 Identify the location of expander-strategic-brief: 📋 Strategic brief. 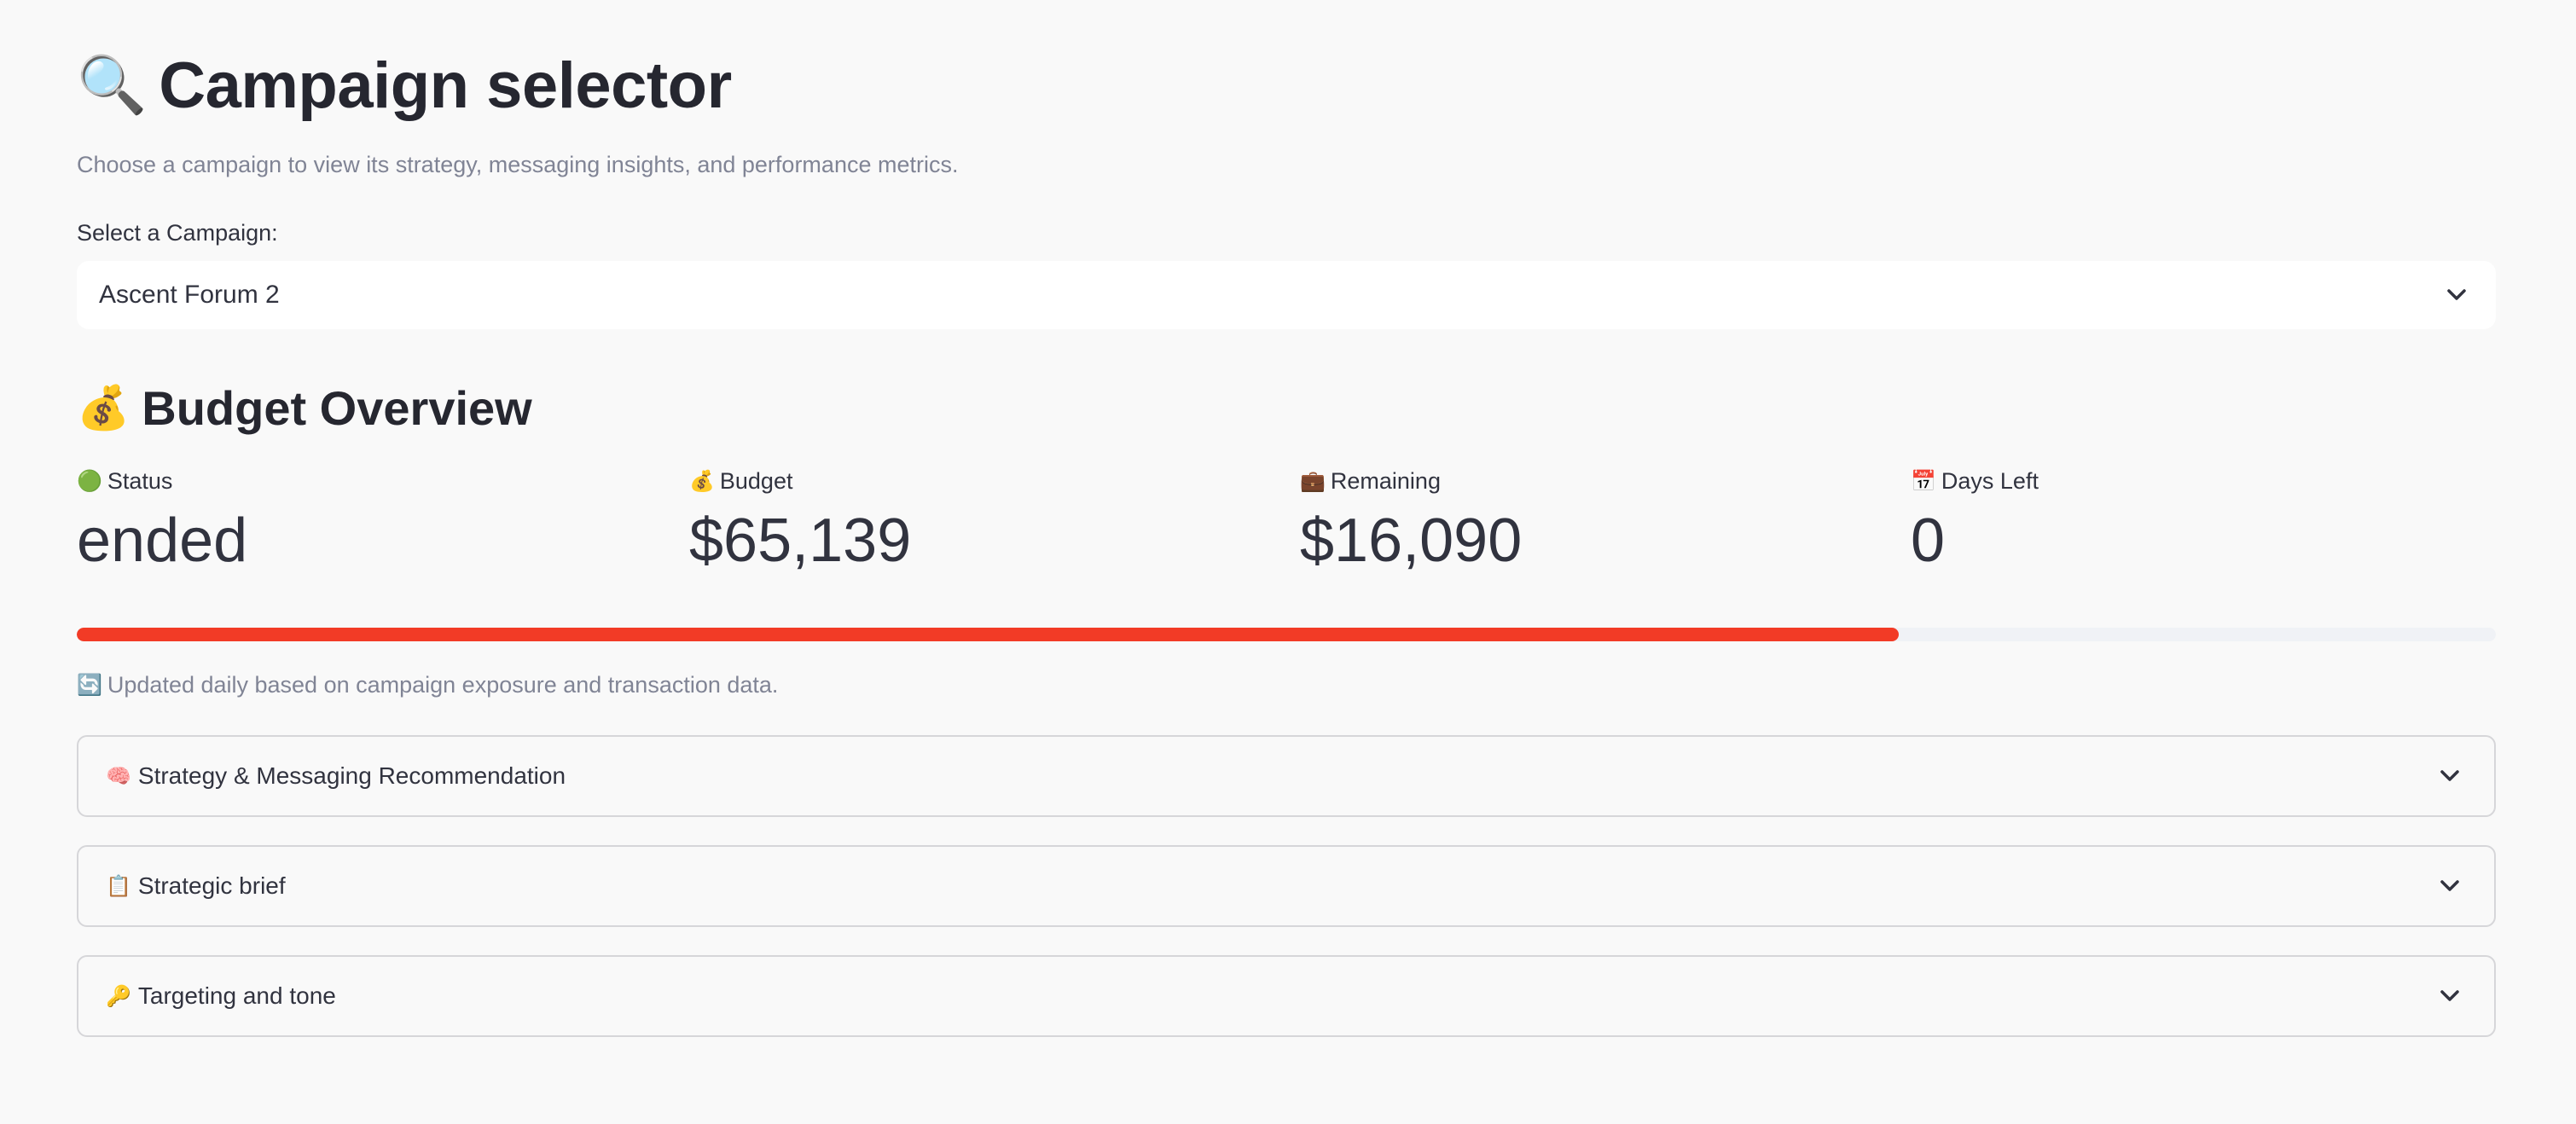
(1286, 886).